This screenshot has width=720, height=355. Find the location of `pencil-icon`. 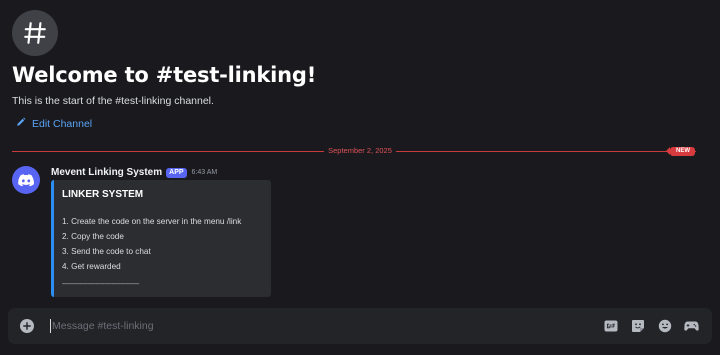

pencil-icon is located at coordinates (21, 123).